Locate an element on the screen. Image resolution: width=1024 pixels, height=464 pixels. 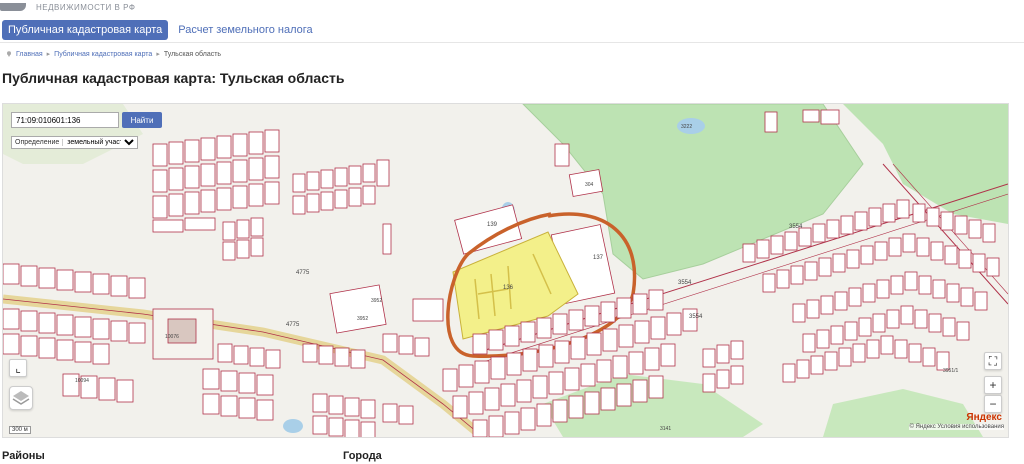
plot-label-east: 137 is located at coordinates (598, 258).